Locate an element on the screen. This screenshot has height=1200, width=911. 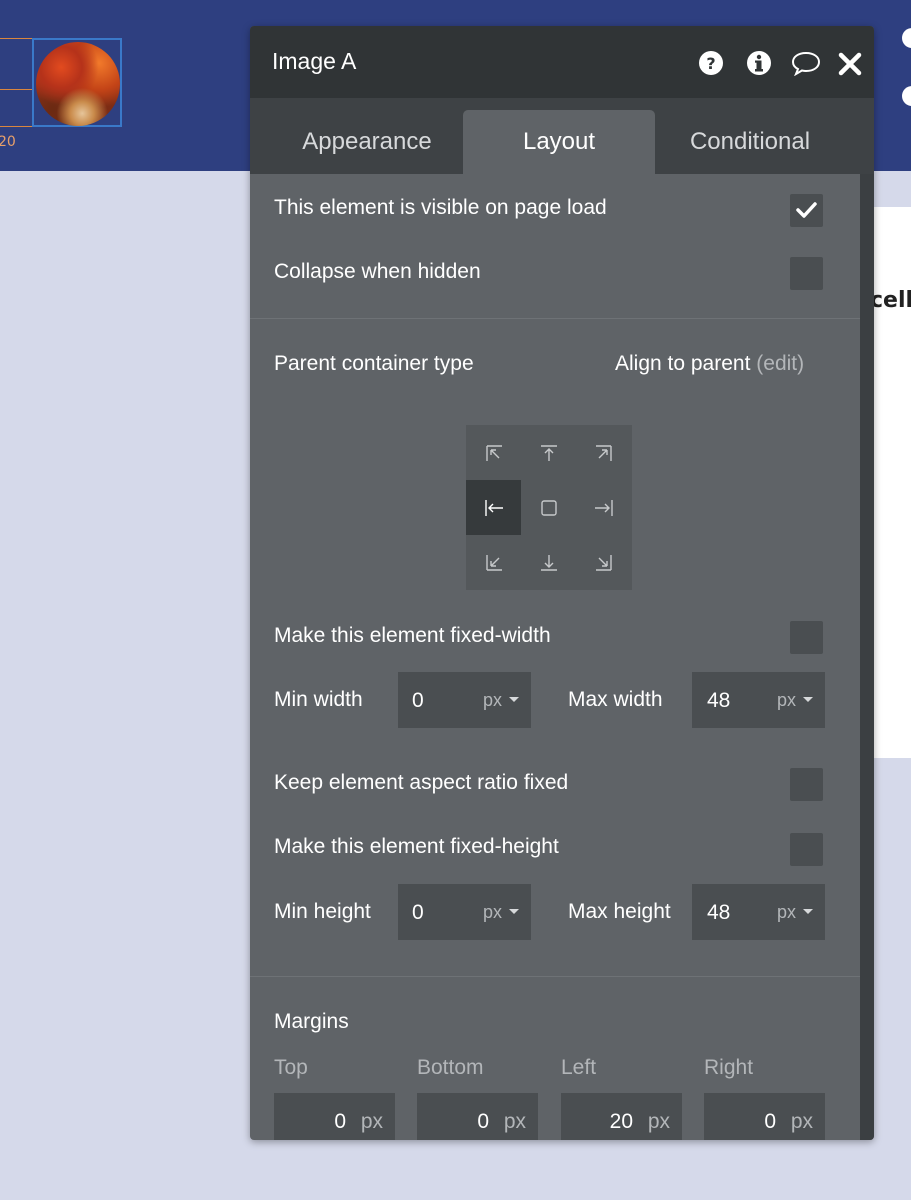
max-height-unit: px is located at coordinates (786, 912).